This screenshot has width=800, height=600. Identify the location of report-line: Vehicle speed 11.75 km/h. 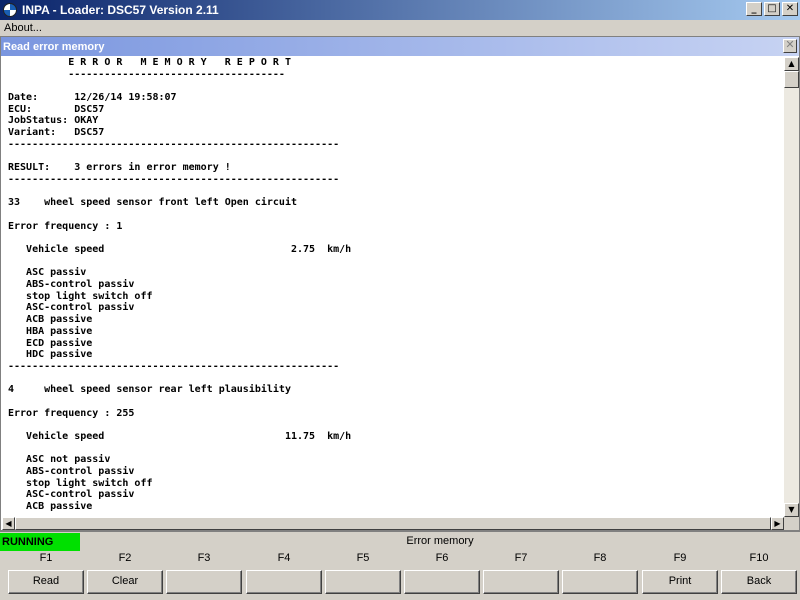
(180, 436).